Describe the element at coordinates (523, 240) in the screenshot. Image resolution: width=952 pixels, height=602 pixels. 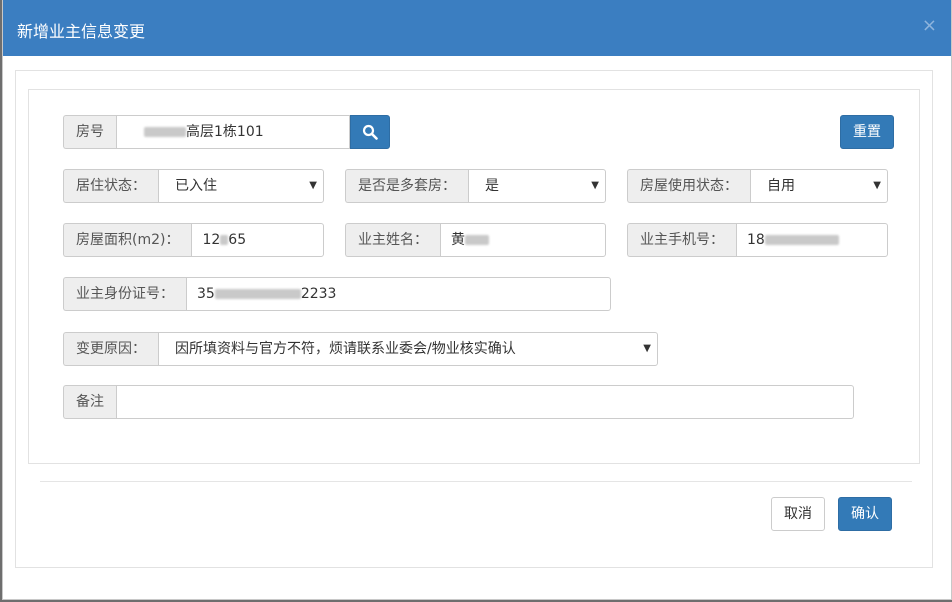
I see `owner-name-input: 黄` at that location.